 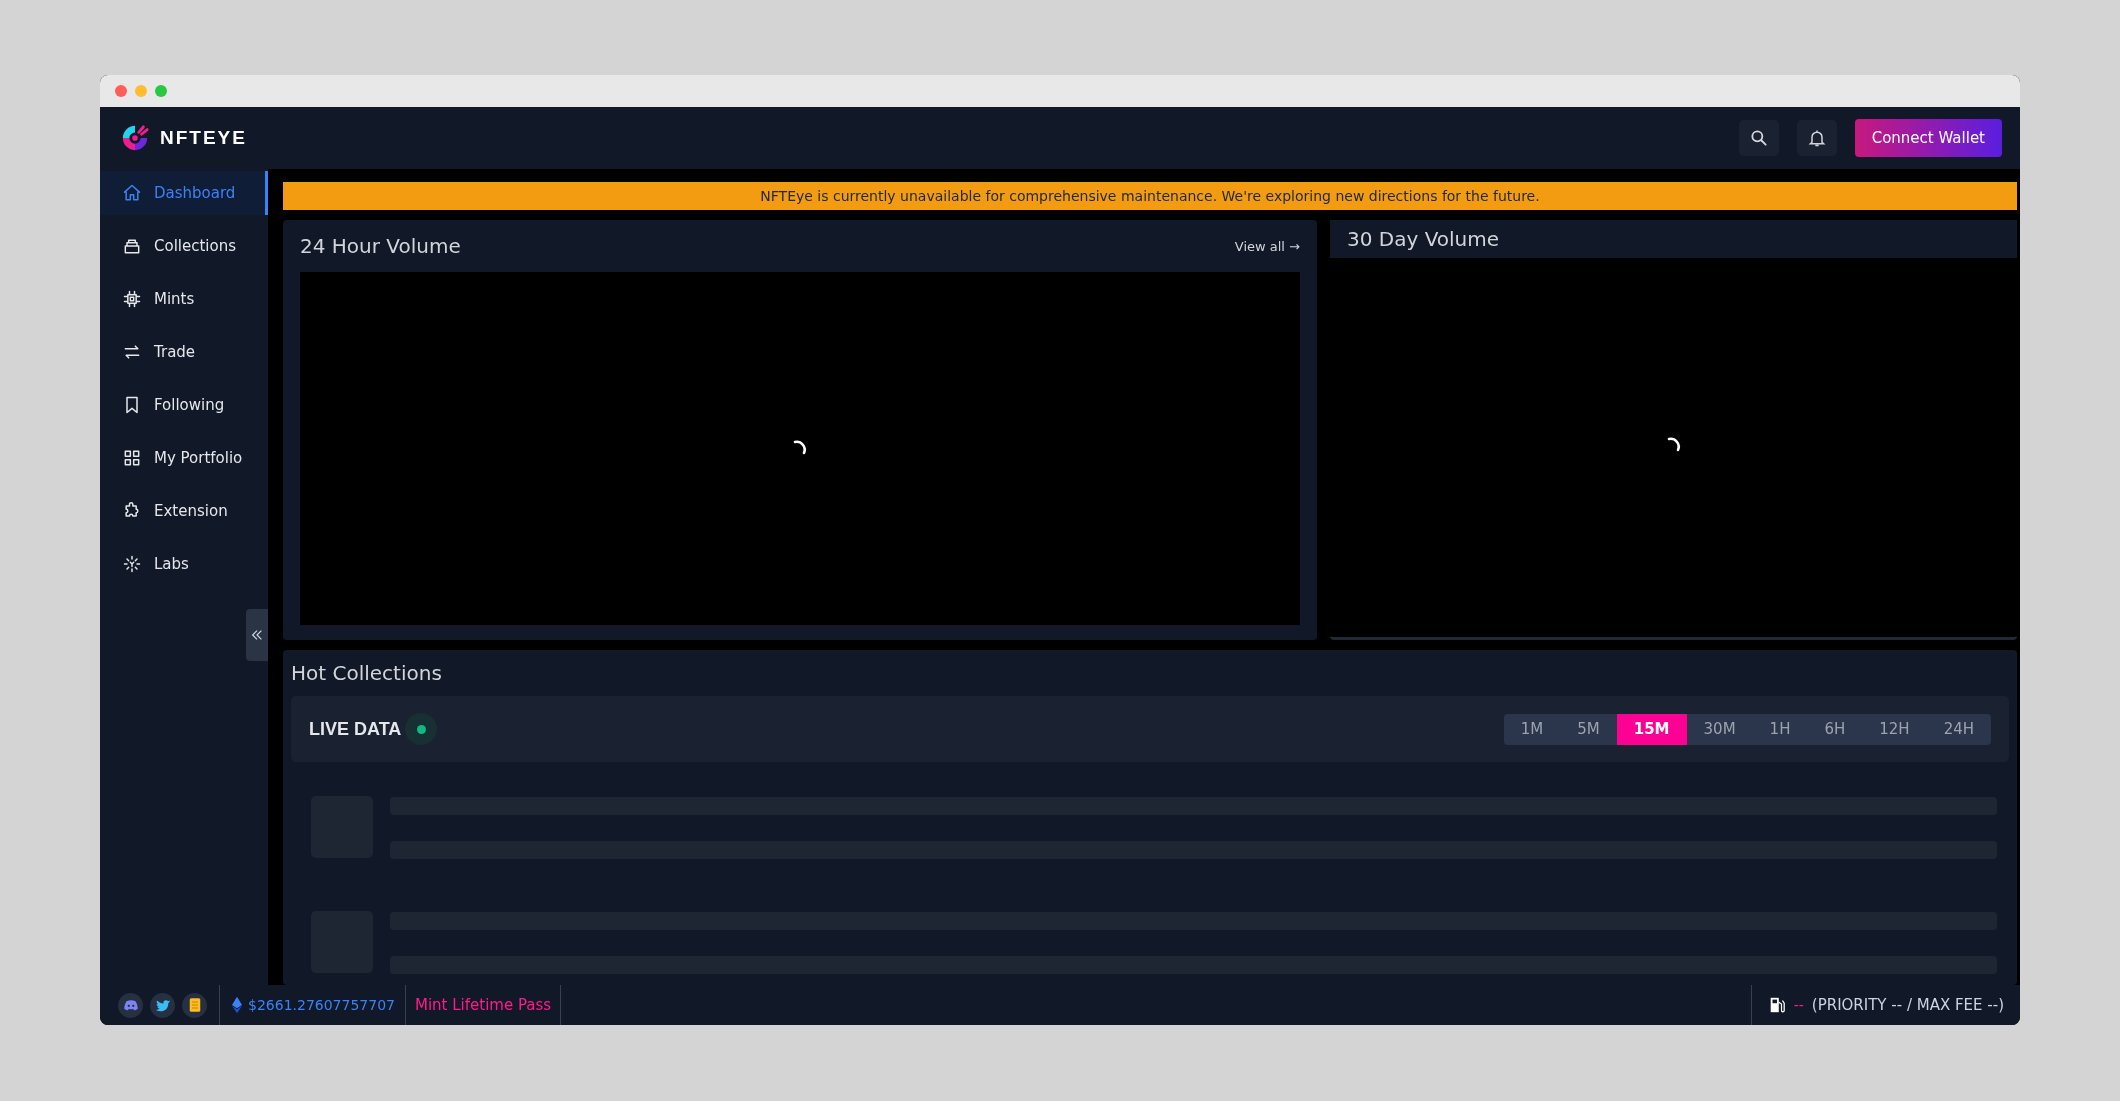 What do you see at coordinates (184, 352) in the screenshot?
I see `sidebar-item: Trade` at bounding box center [184, 352].